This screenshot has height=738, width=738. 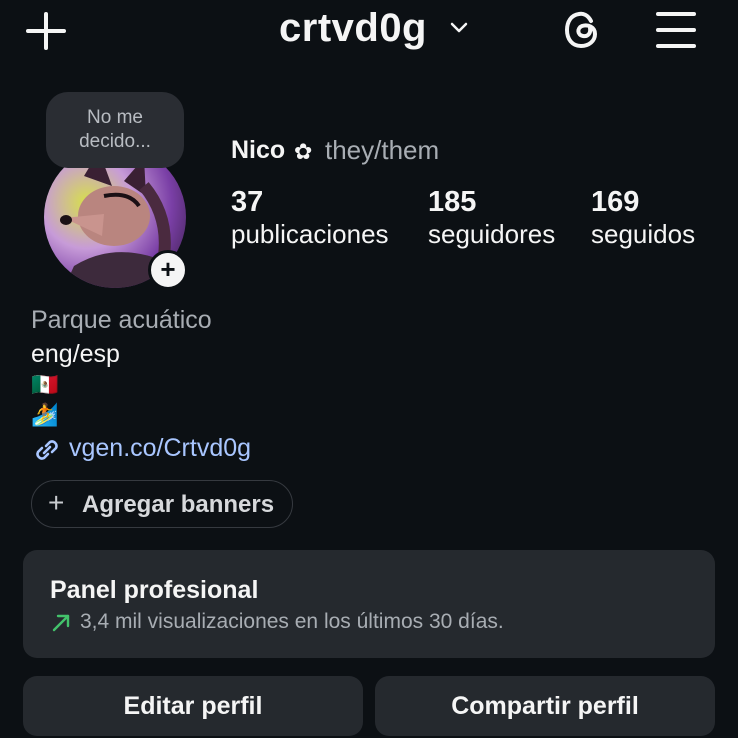 What do you see at coordinates (382, 150) in the screenshot?
I see `pronouns: they/them` at bounding box center [382, 150].